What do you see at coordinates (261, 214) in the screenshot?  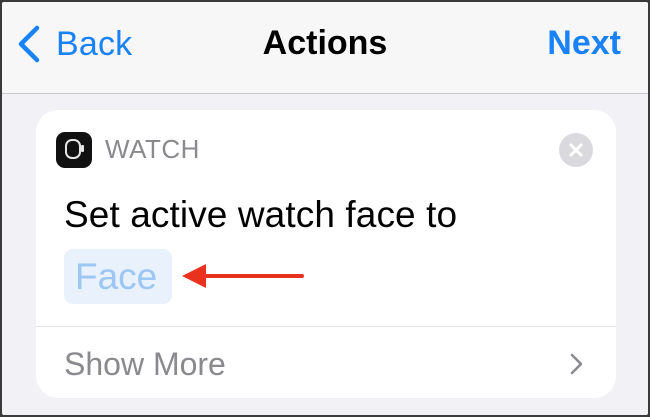 I see `action-description: Set active watch face to` at bounding box center [261, 214].